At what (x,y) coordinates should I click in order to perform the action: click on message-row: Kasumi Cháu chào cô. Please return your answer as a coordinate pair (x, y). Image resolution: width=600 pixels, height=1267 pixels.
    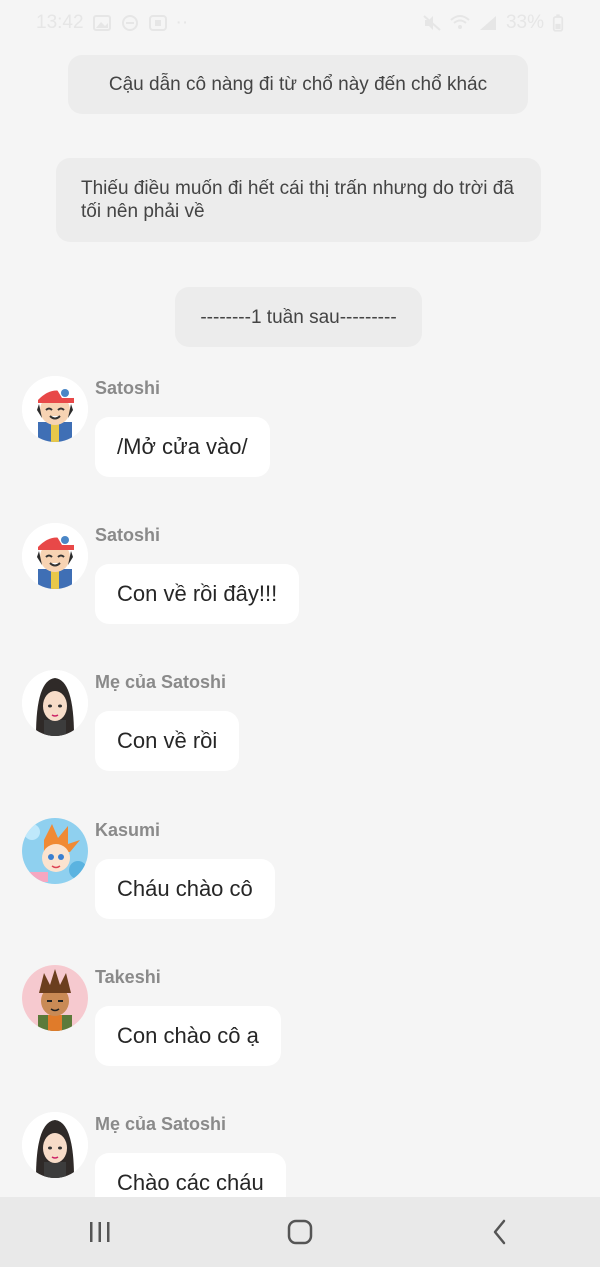
    Looking at the image, I should click on (302, 878).